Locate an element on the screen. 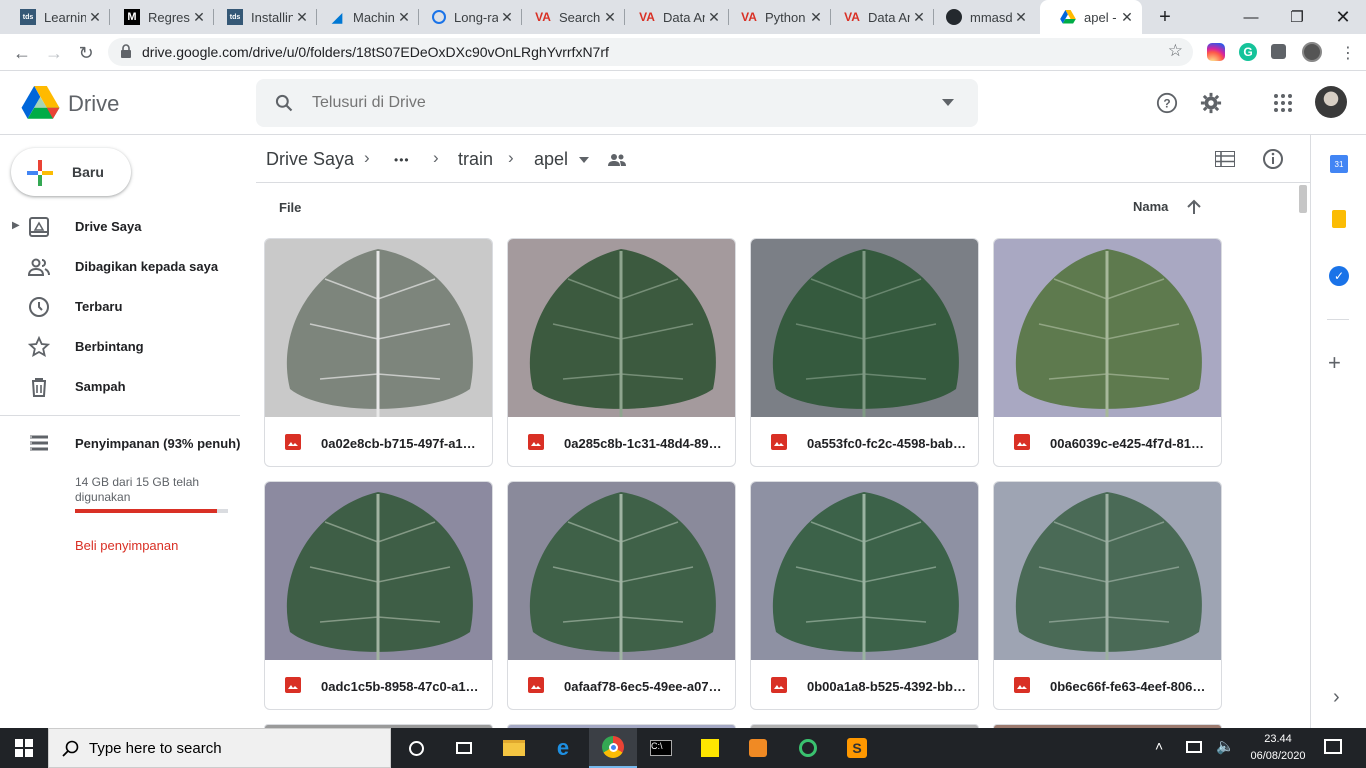  vertical-scrollbar is located at coordinates (1303, 455).